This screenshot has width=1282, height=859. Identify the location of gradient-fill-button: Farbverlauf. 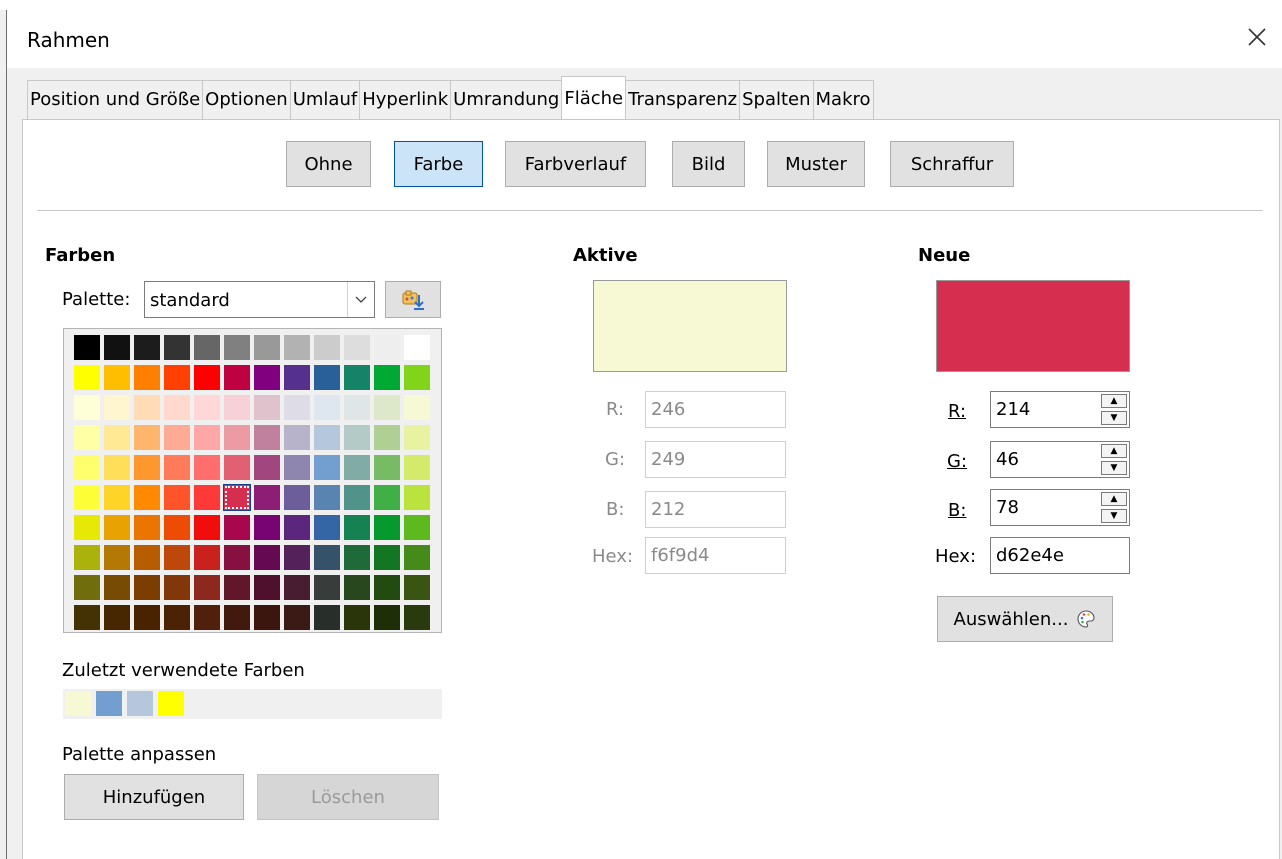
(575, 164).